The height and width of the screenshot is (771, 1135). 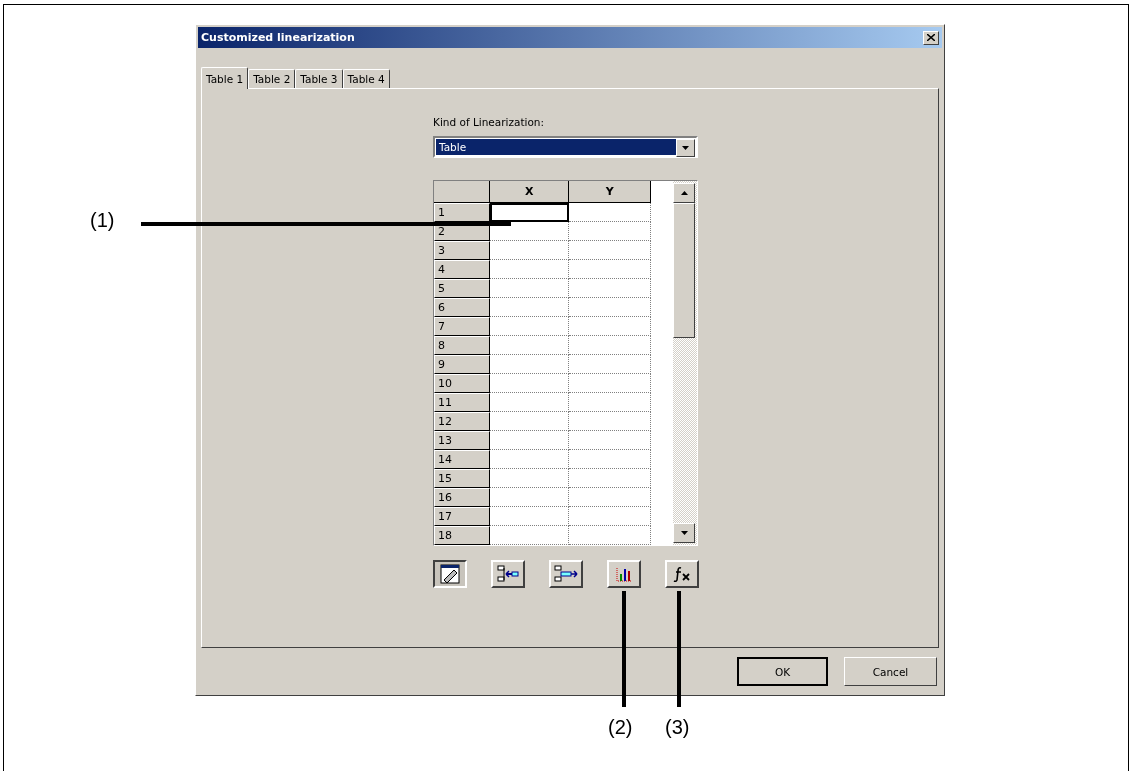 I want to click on table-edit-icon, so click(x=450, y=574).